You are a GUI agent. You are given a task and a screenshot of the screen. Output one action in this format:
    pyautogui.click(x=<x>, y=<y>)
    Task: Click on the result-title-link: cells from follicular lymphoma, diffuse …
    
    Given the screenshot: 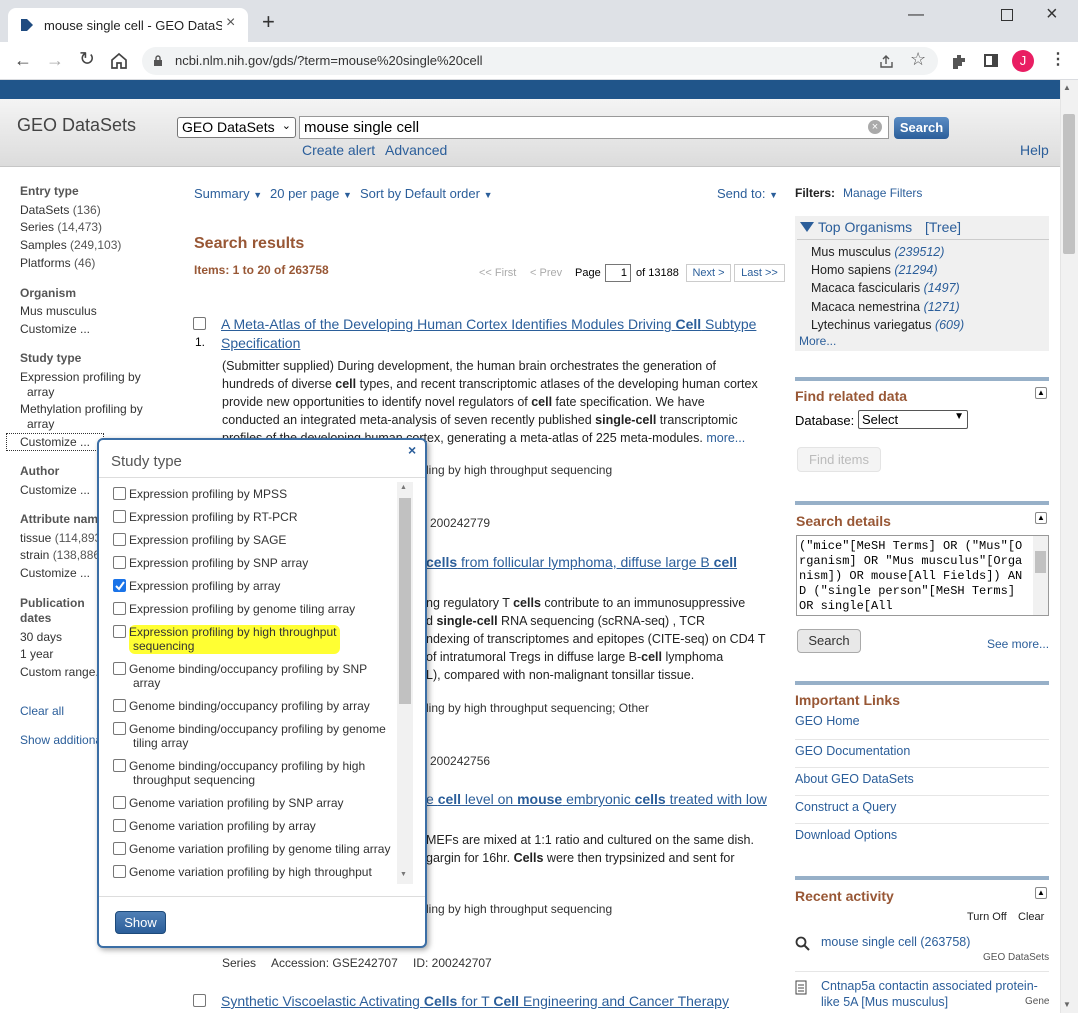 What is the action you would take?
    pyautogui.click(x=581, y=562)
    